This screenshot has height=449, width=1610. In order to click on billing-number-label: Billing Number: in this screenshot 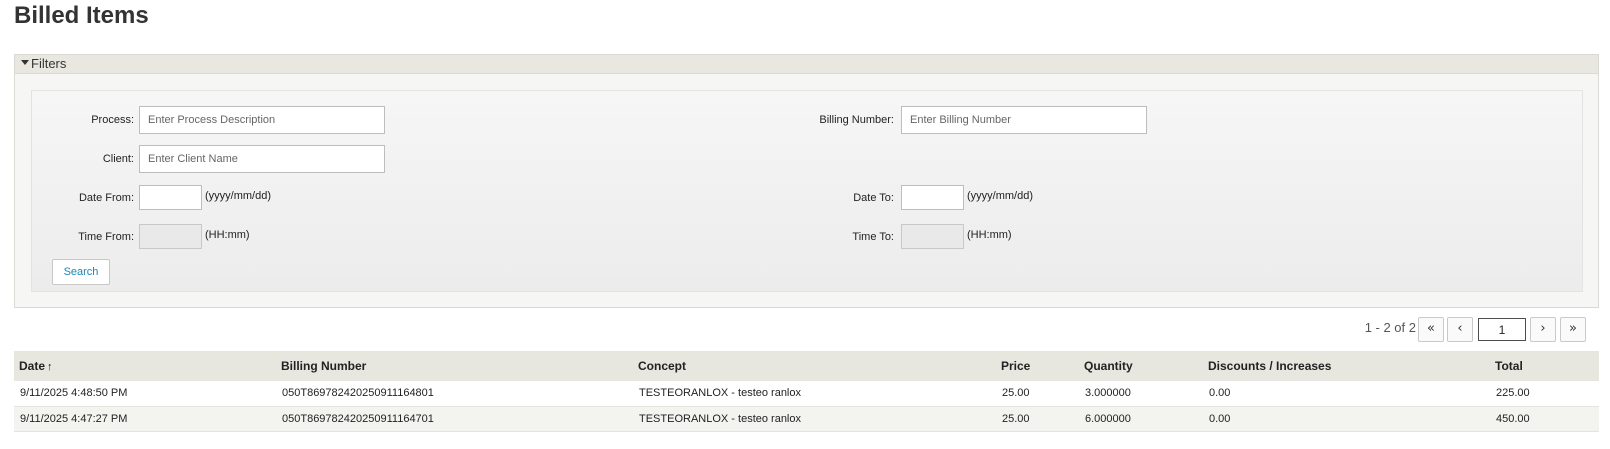, I will do `click(856, 120)`.